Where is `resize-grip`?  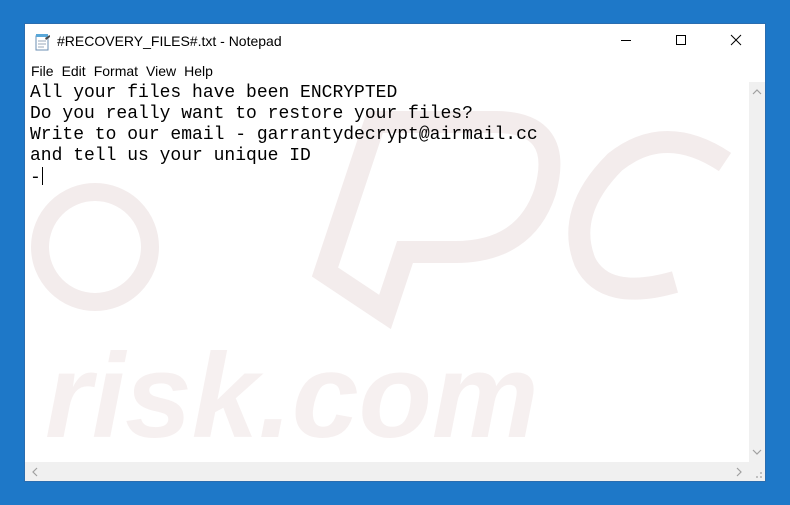 resize-grip is located at coordinates (757, 471).